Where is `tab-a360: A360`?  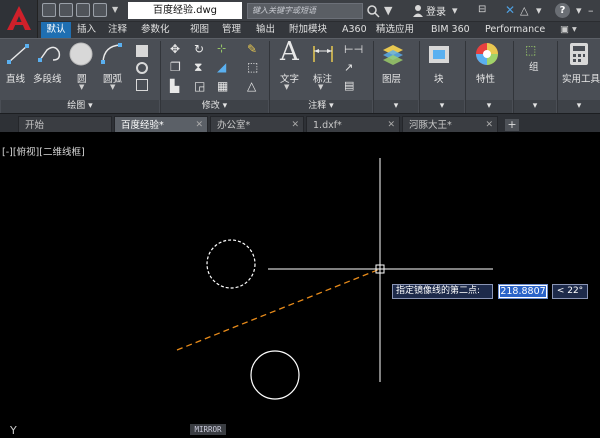 tab-a360: A360 is located at coordinates (354, 30).